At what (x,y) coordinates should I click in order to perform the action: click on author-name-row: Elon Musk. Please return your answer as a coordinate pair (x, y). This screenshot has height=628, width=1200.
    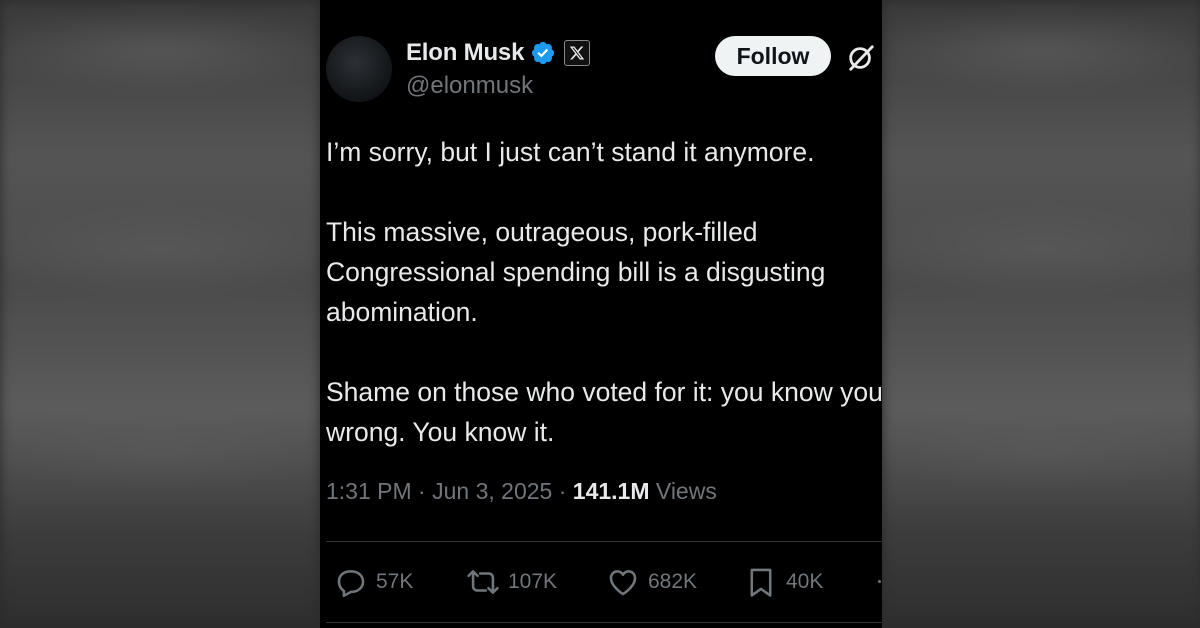
    Looking at the image, I should click on (498, 53).